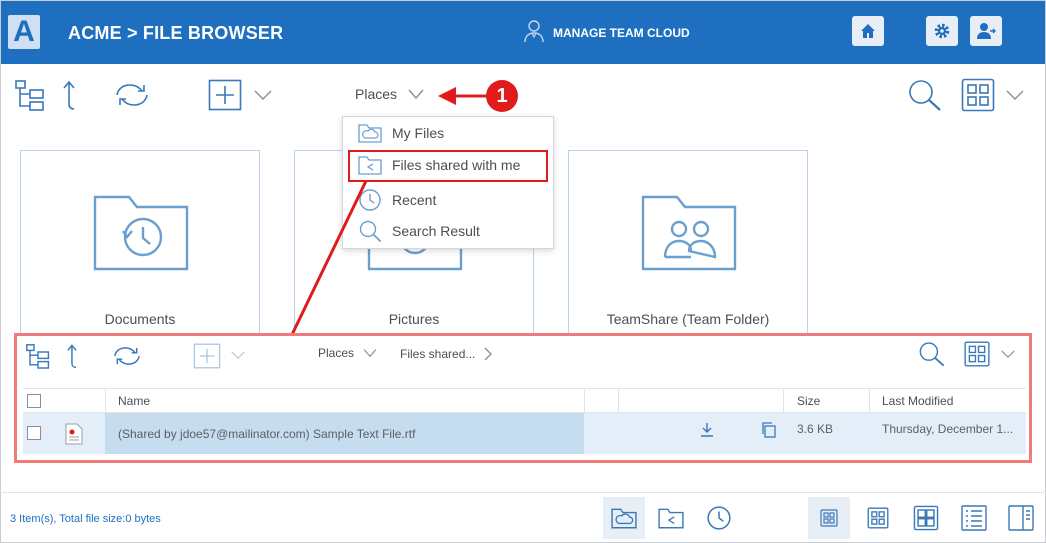 The image size is (1046, 543). I want to click on list-view-icon, so click(974, 518).